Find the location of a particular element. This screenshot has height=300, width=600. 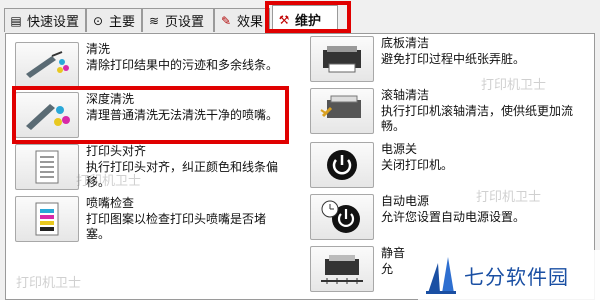

quiet-mode-title: 静音 is located at coordinates (393, 253).